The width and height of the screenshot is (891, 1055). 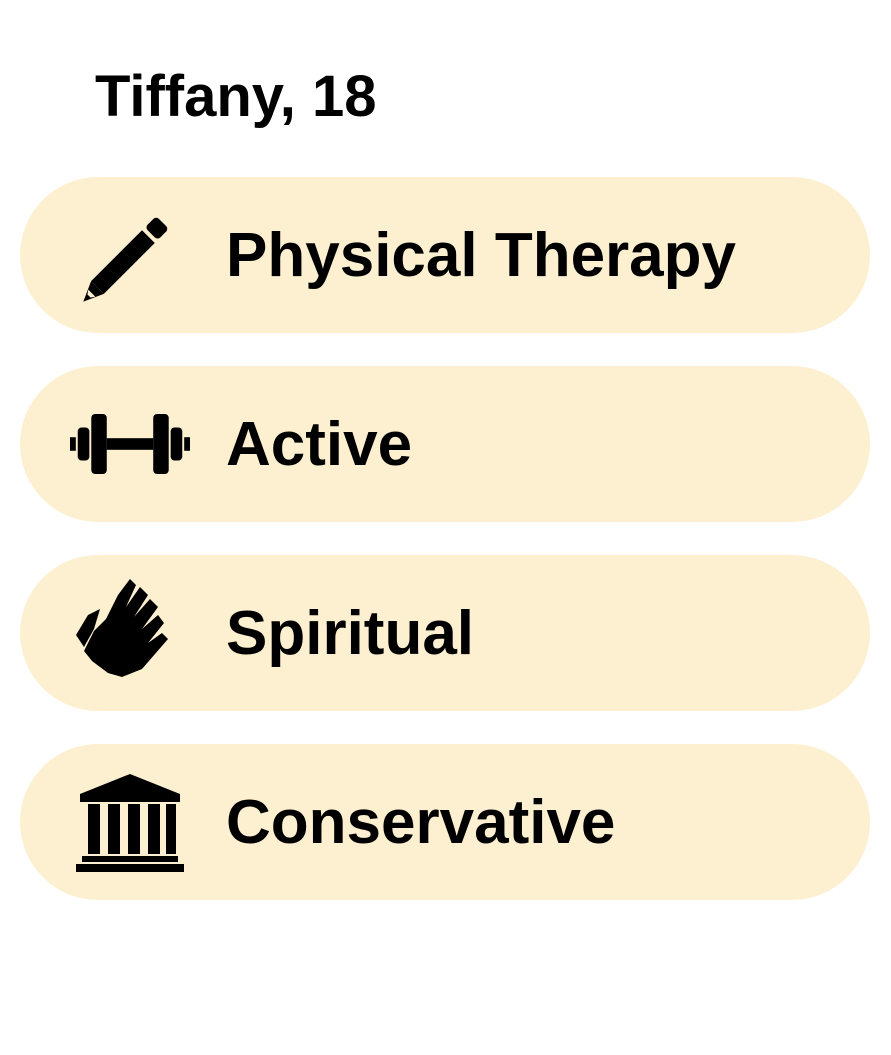 I want to click on dumbbell-icon, so click(x=130, y=444).